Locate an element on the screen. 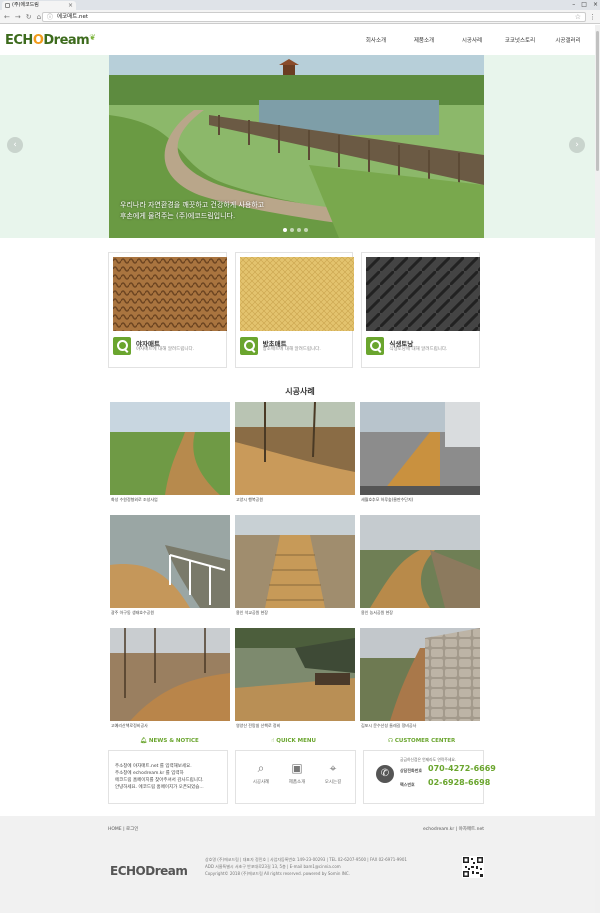 Image resolution: width=600 pixels, height=913 pixels. case-item: 화성 수원정형외로 조성사업 is located at coordinates (170, 451).